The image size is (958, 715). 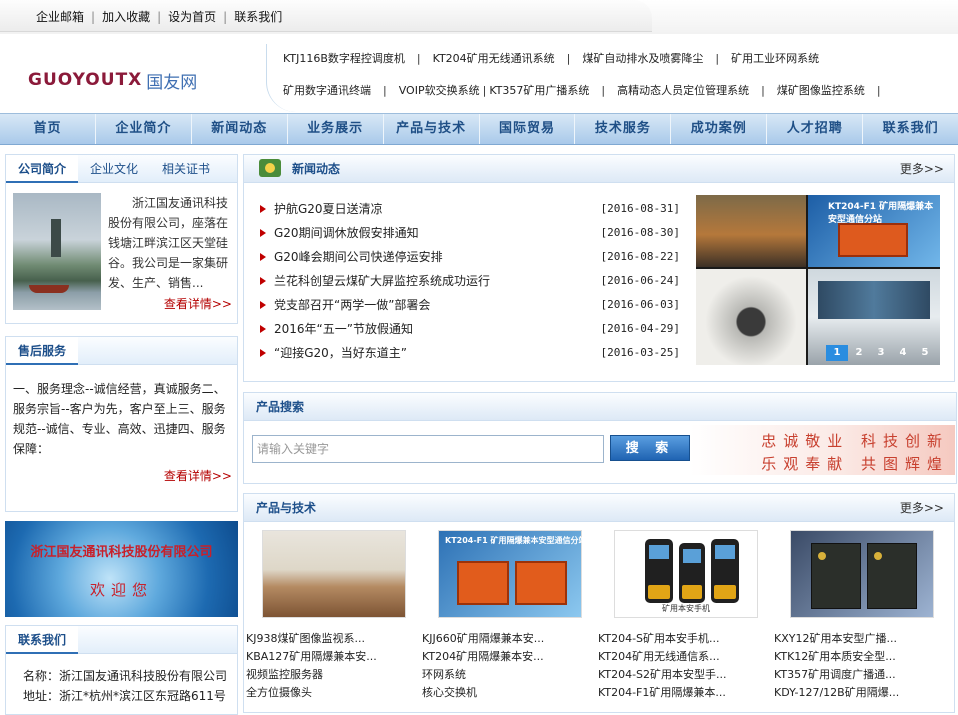 What do you see at coordinates (280, 407) in the screenshot?
I see `search-title: 产品搜索` at bounding box center [280, 407].